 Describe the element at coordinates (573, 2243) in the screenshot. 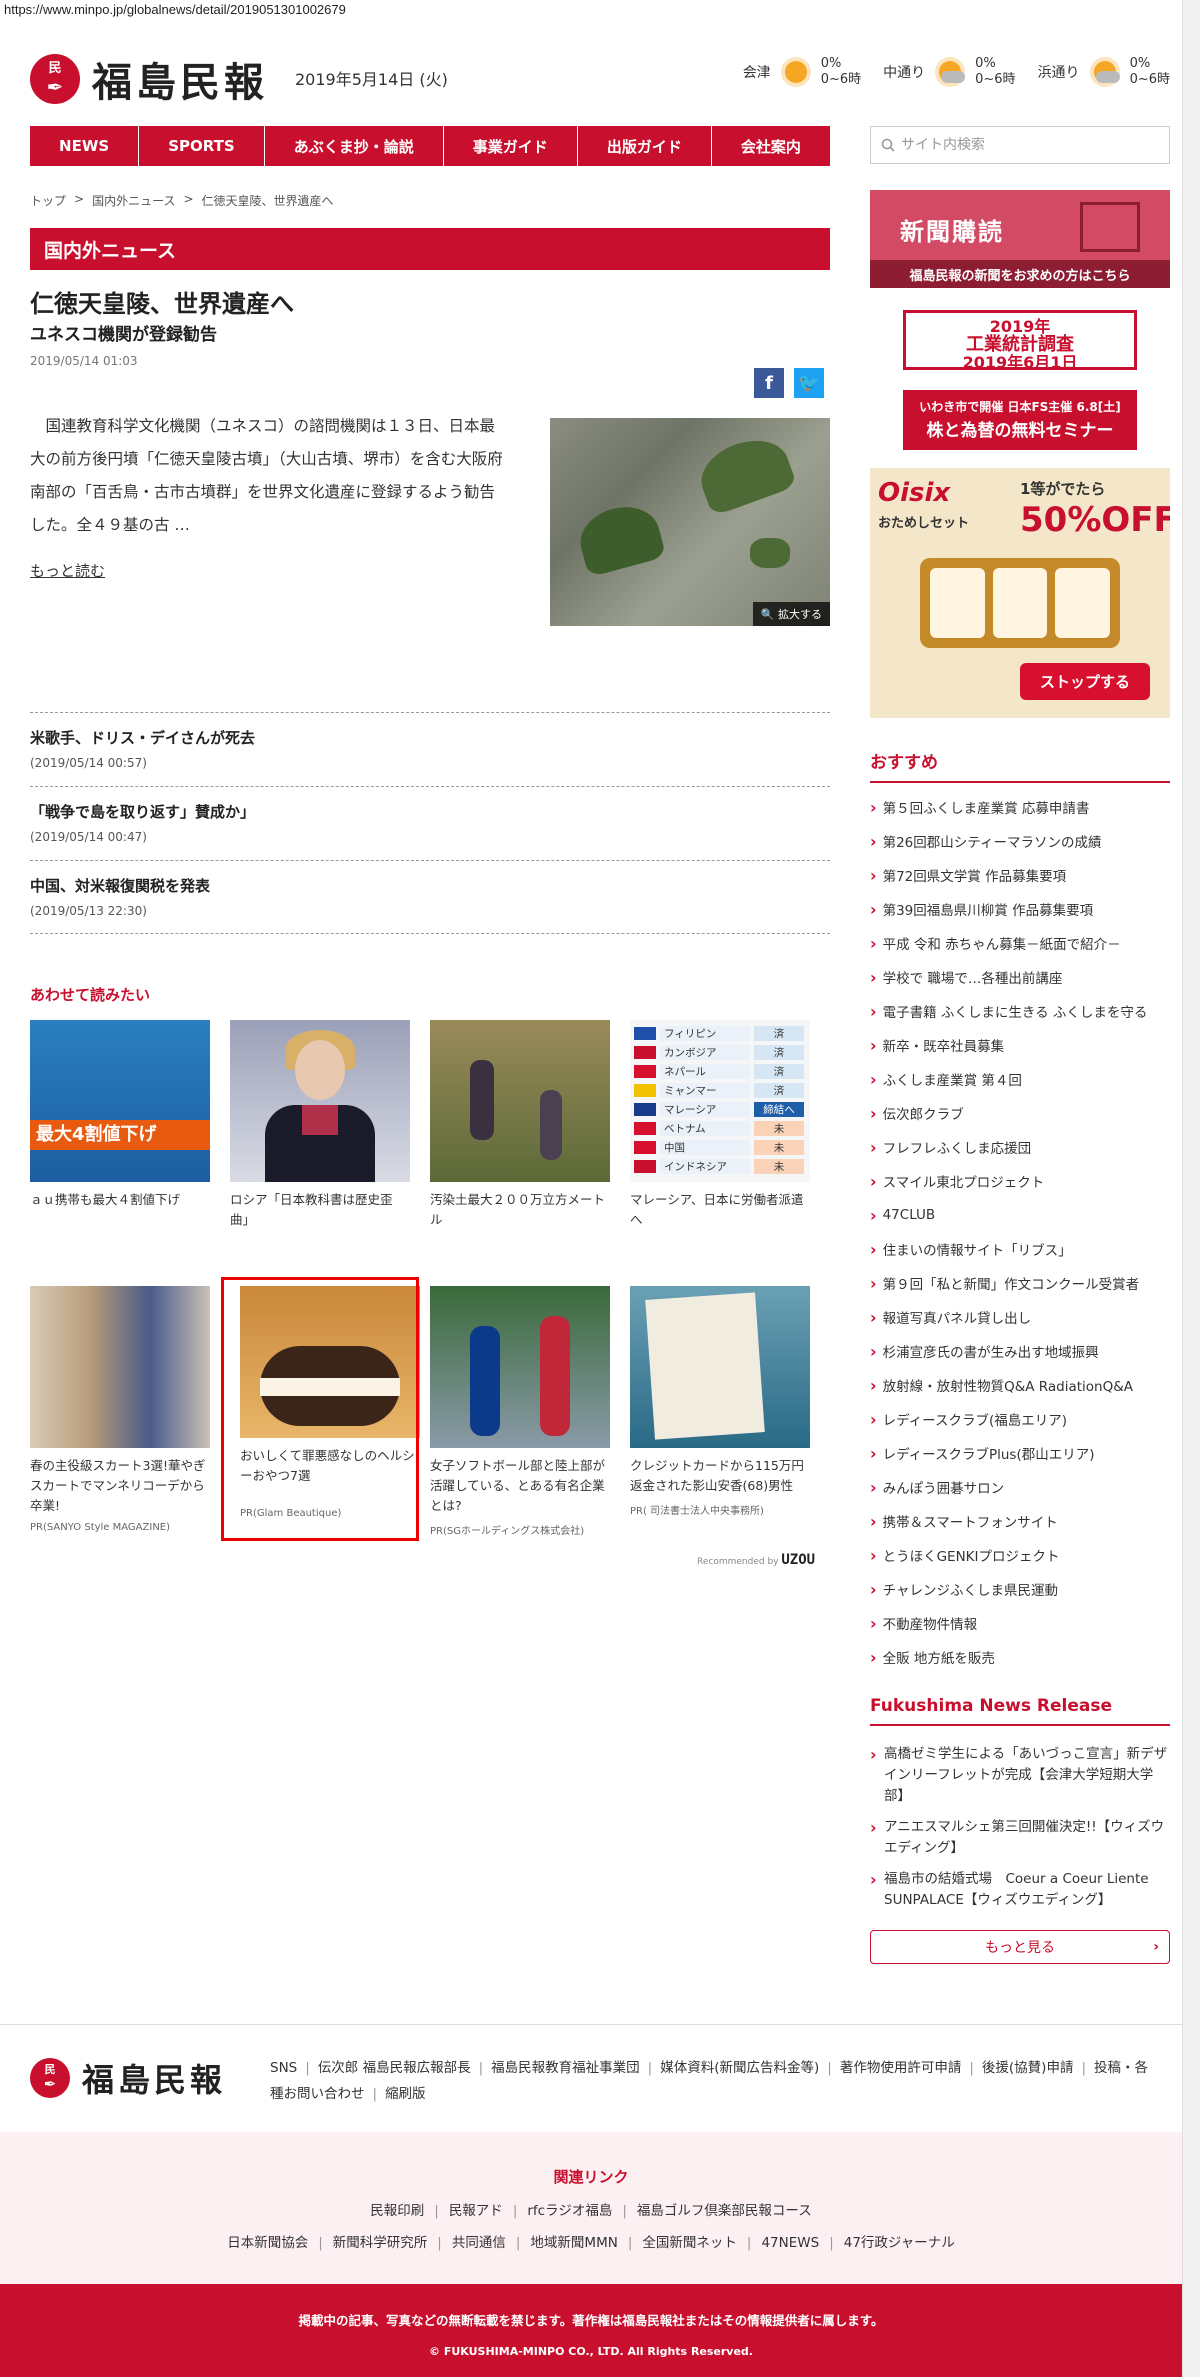

I see `related-link: 地域新聞MMN` at that location.